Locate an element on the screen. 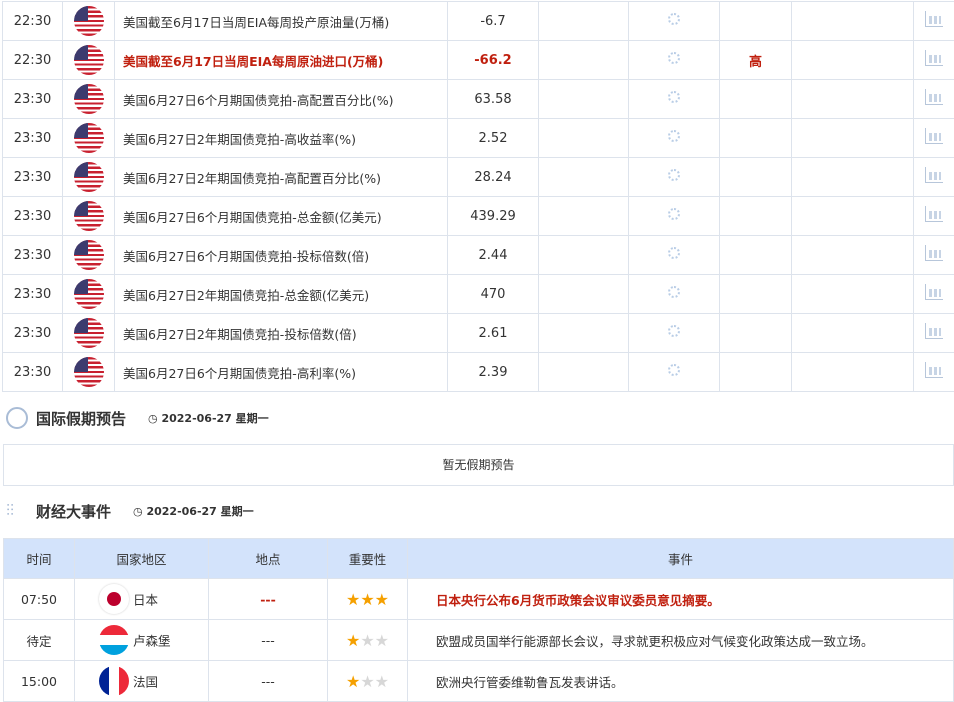  event-time: 待定 is located at coordinates (39, 640).